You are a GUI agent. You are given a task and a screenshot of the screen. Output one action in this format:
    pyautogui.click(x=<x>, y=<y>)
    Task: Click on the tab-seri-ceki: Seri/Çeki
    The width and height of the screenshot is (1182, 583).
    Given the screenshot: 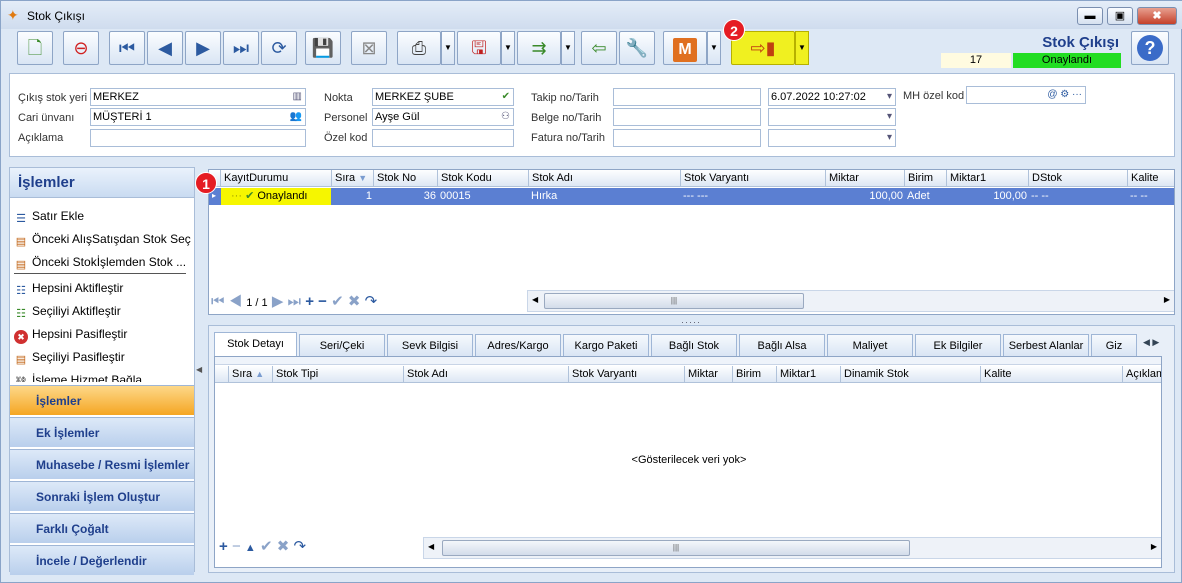 What is the action you would take?
    pyautogui.click(x=342, y=345)
    